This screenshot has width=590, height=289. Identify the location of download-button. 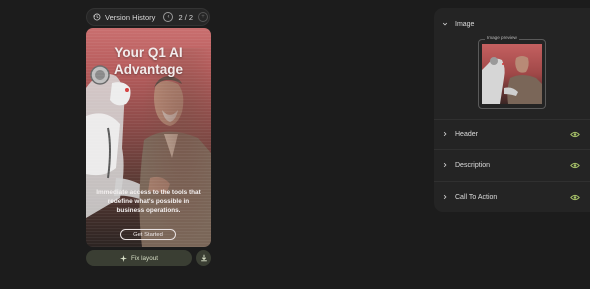
(203, 258).